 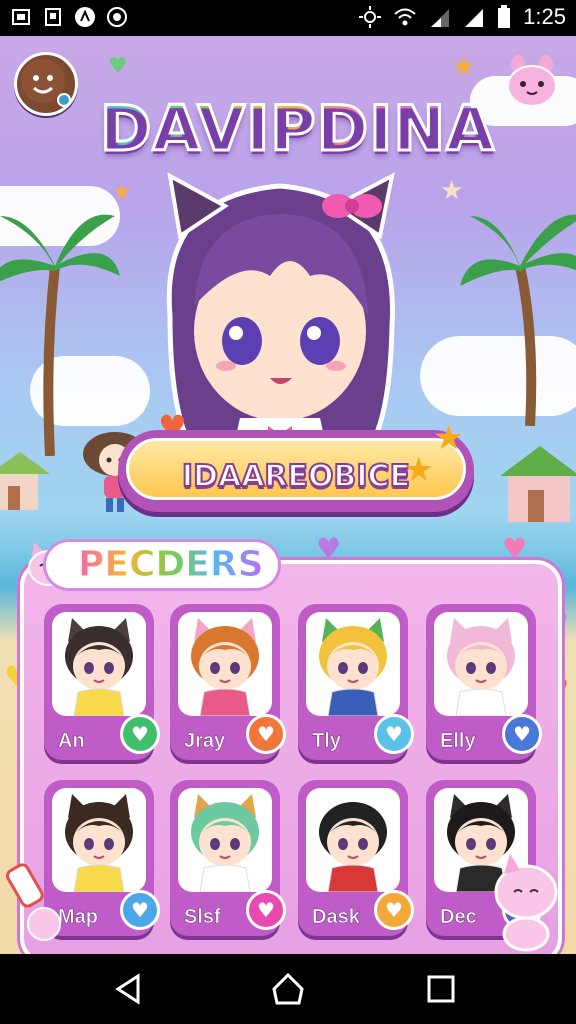 What do you see at coordinates (53, 17) in the screenshot?
I see `sd-card-icon` at bounding box center [53, 17].